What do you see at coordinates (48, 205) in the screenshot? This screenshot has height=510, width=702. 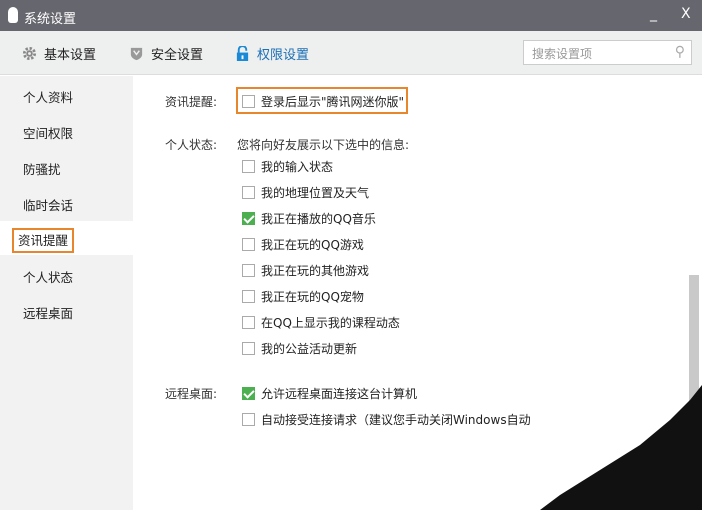 I see `sidebar-item-label: 临时会话` at bounding box center [48, 205].